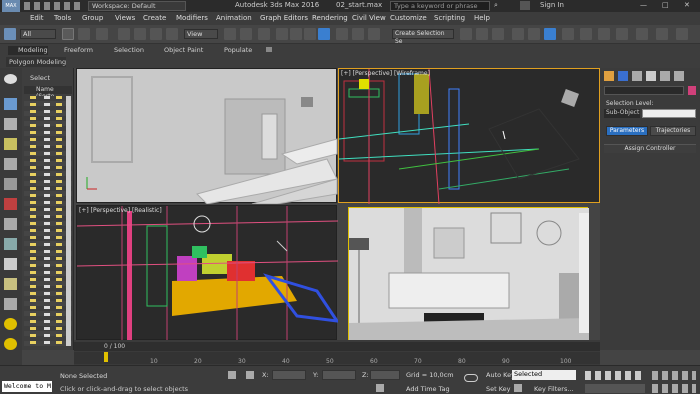 The height and width of the screenshot is (394, 700). Describe the element at coordinates (33, 50) in the screenshot. I see `ribbon-tab-modeling: Modeling` at that location.